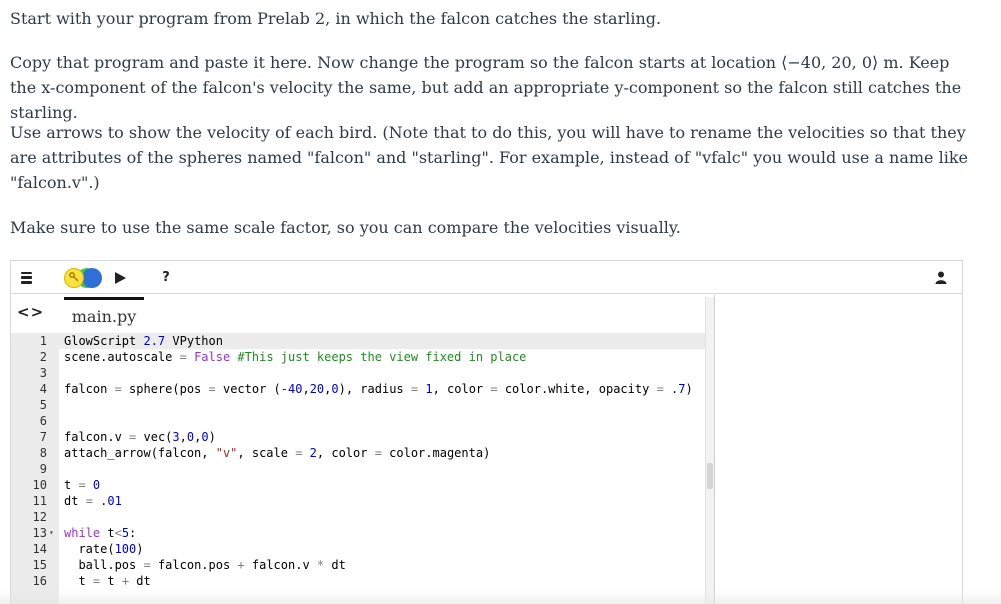 The height and width of the screenshot is (604, 1001). What do you see at coordinates (140, 437) in the screenshot?
I see `code-text: falcon.v = vec(3,0,0)` at bounding box center [140, 437].